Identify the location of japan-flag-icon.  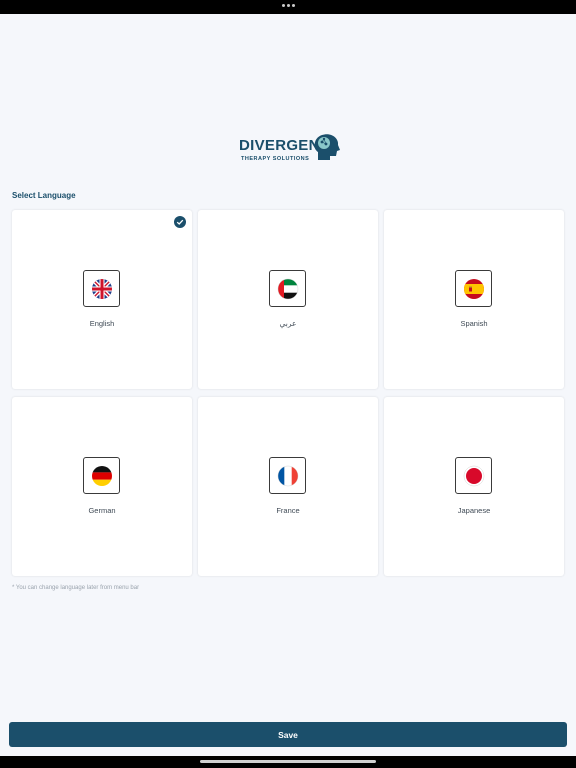
(473, 475).